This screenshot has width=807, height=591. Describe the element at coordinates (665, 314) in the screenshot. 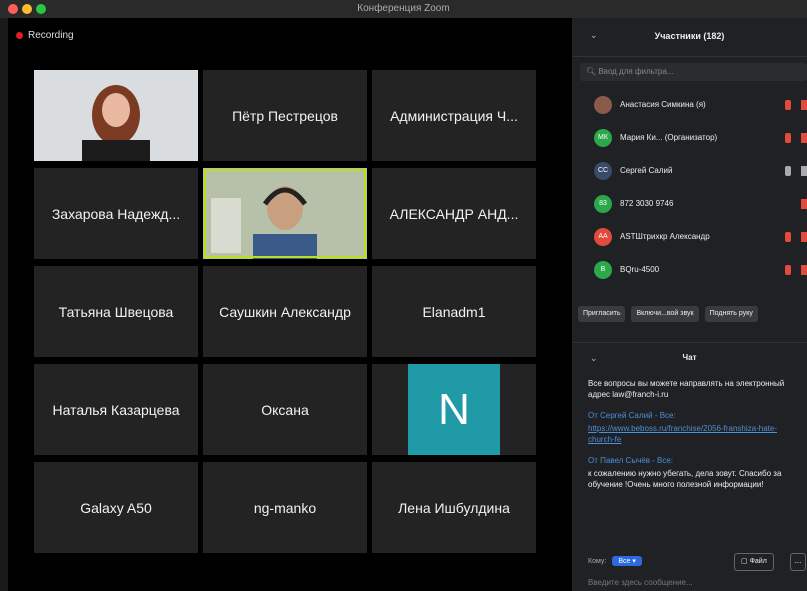

I see `unmute-button: Включи...вой звук` at that location.